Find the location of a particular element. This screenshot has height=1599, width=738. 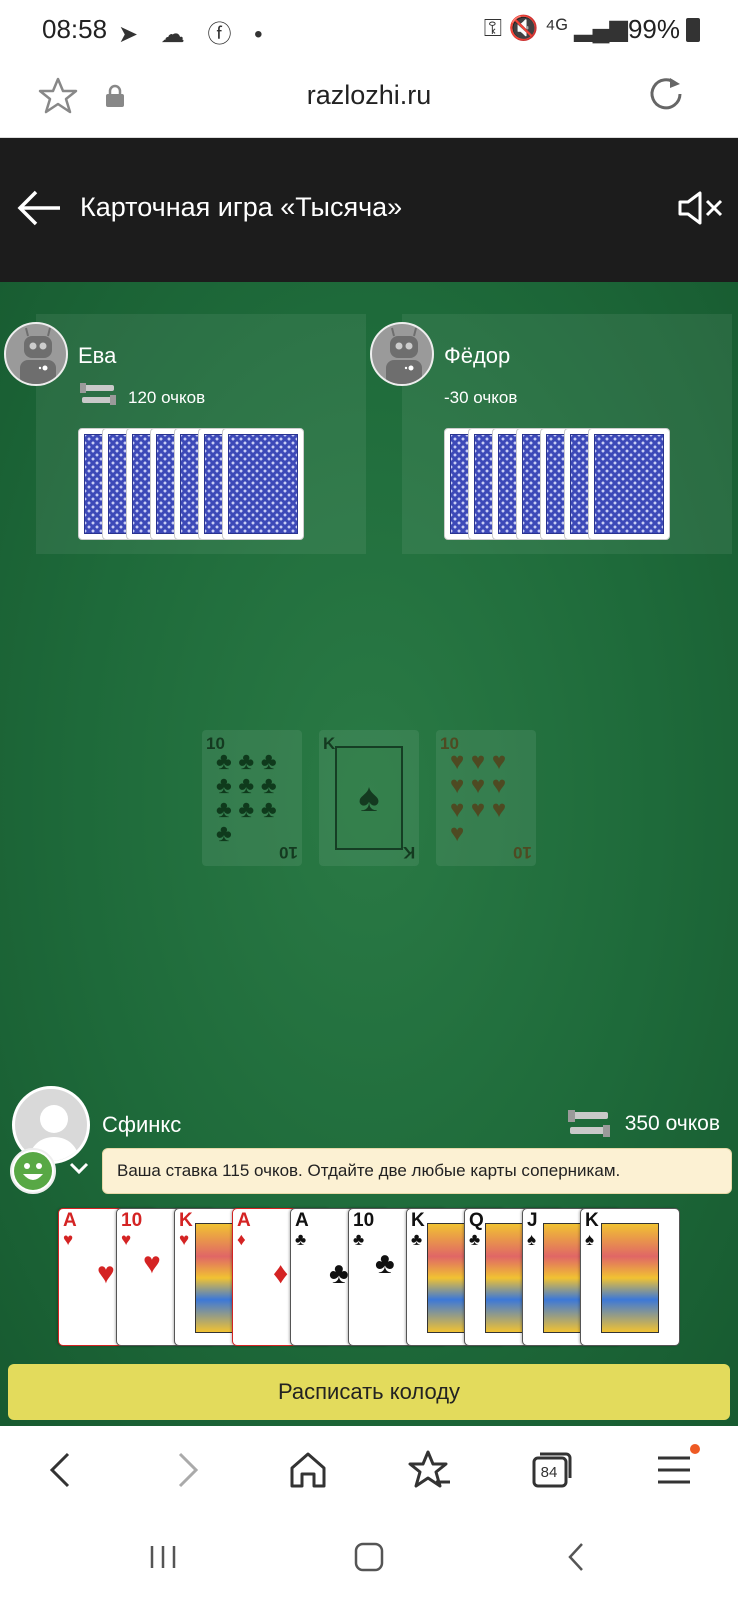

sound-muted-icon is located at coordinates (700, 208).